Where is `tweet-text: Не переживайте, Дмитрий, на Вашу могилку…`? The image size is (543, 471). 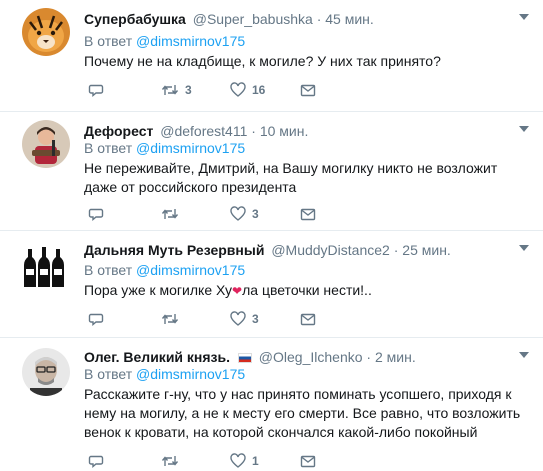
tweet-text: Не переживайте, Дмитрий, на Вашу могилку… is located at coordinates (291, 177).